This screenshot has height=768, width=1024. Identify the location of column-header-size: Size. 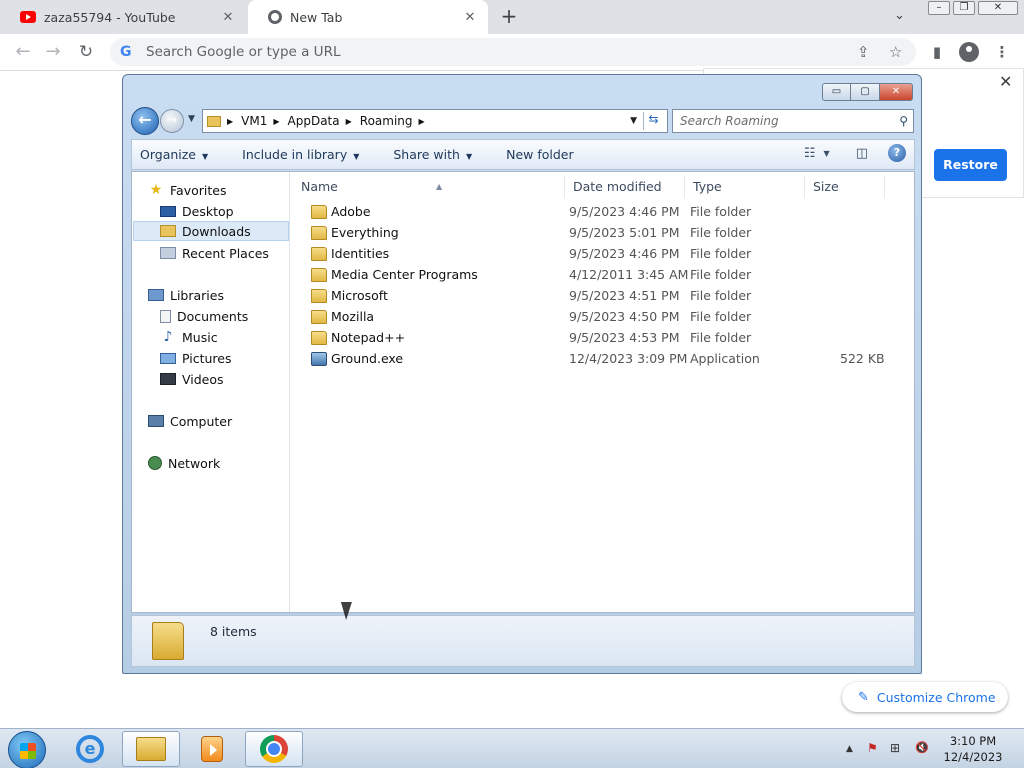
(845, 187).